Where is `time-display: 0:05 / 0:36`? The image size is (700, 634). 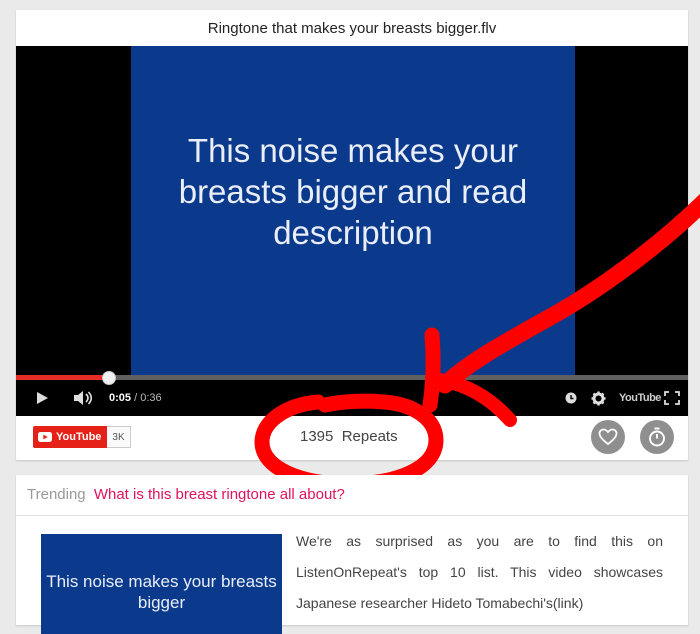 time-display: 0:05 / 0:36 is located at coordinates (135, 398).